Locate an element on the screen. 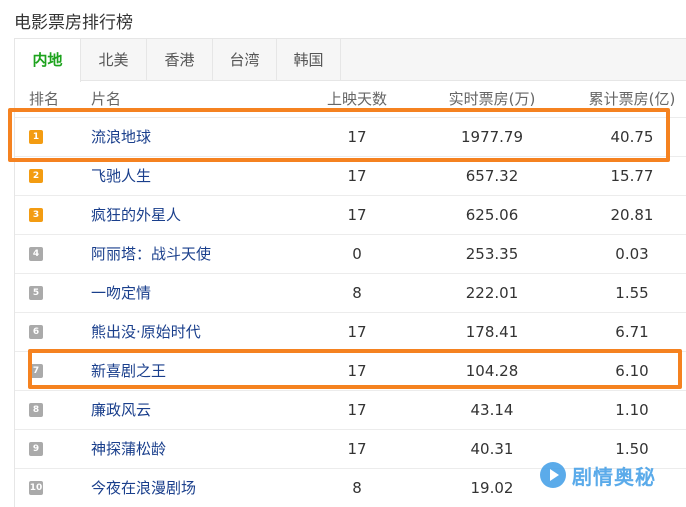 The height and width of the screenshot is (507, 686). table-row: 2 飞驰人生 17 657.32 15.77 is located at coordinates (350, 175).